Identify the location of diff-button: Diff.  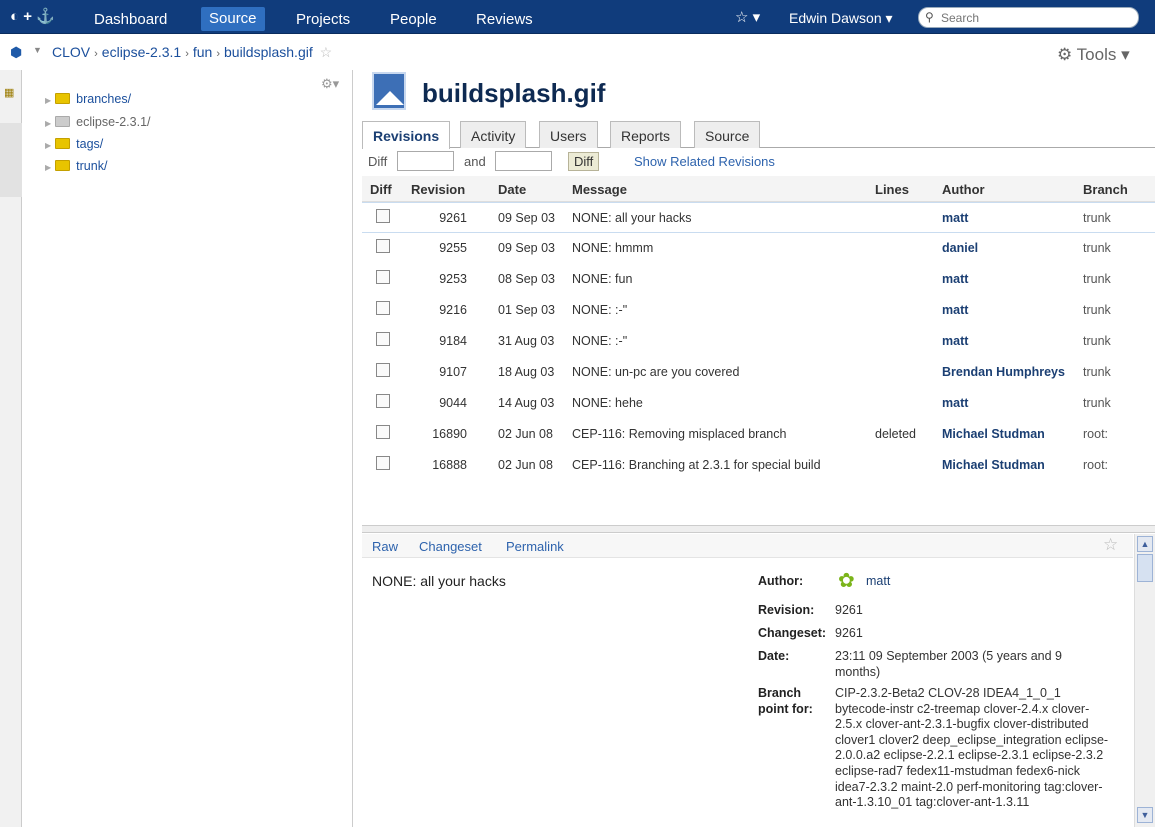
(584, 161).